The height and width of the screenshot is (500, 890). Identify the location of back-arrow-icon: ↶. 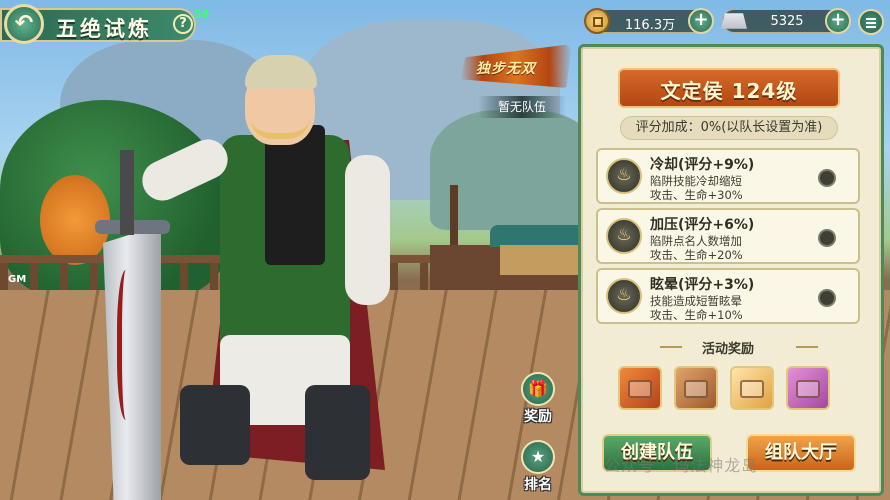
(24, 24).